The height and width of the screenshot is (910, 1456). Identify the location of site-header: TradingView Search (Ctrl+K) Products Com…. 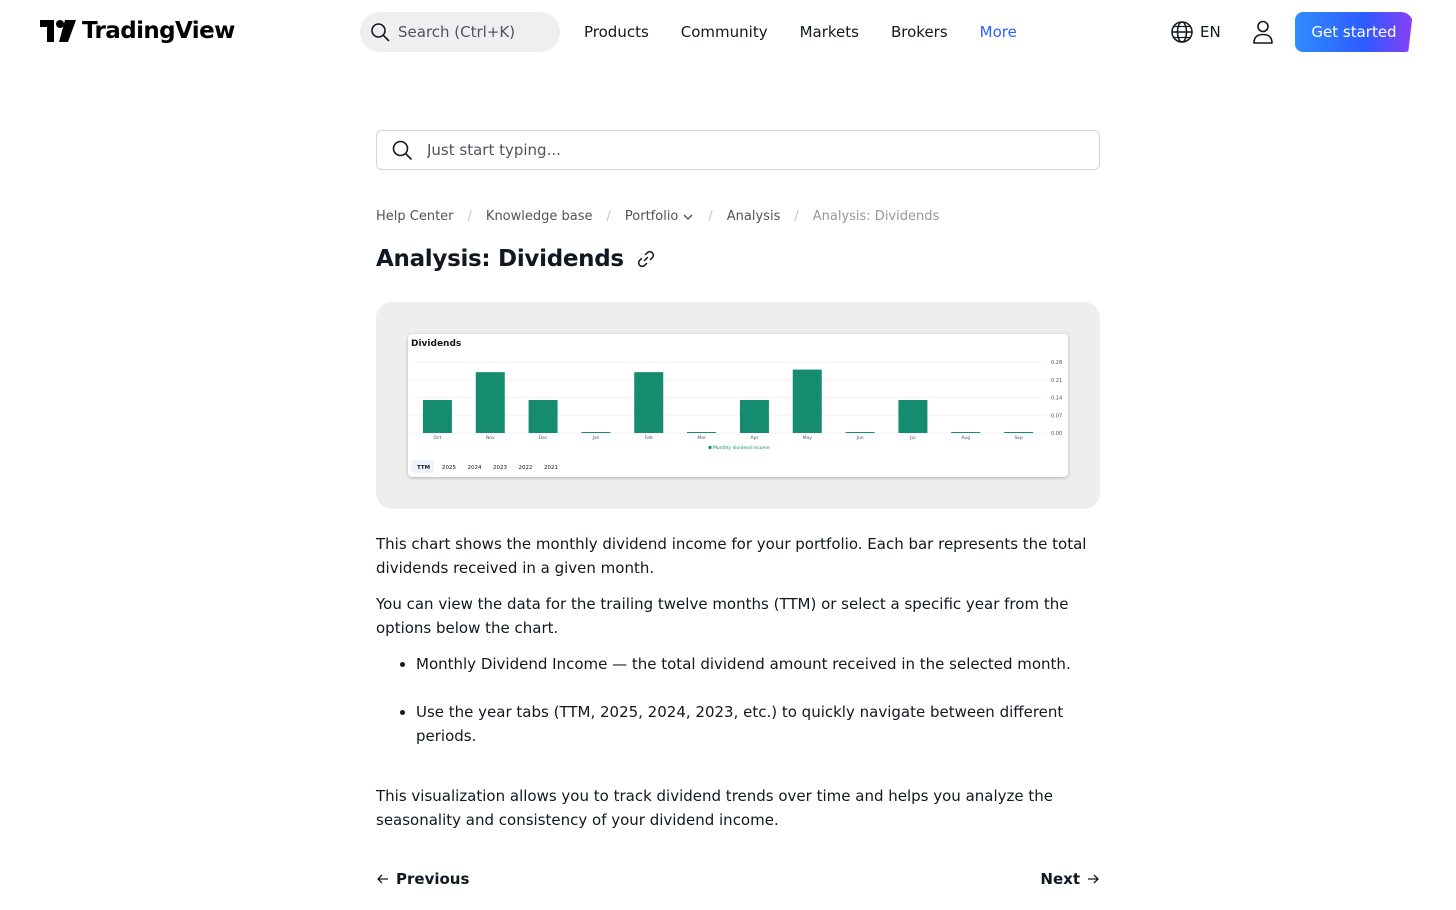
(728, 32).